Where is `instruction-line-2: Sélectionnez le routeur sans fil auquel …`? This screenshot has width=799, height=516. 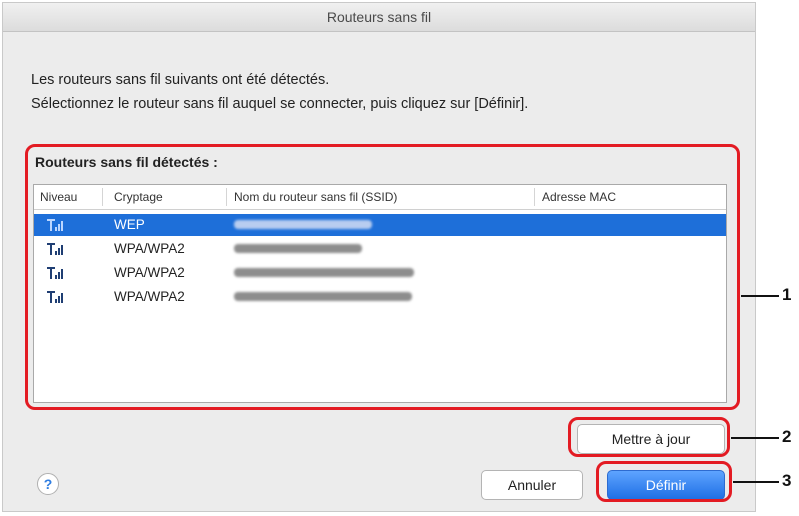 instruction-line-2: Sélectionnez le routeur sans fil auquel … is located at coordinates (280, 104).